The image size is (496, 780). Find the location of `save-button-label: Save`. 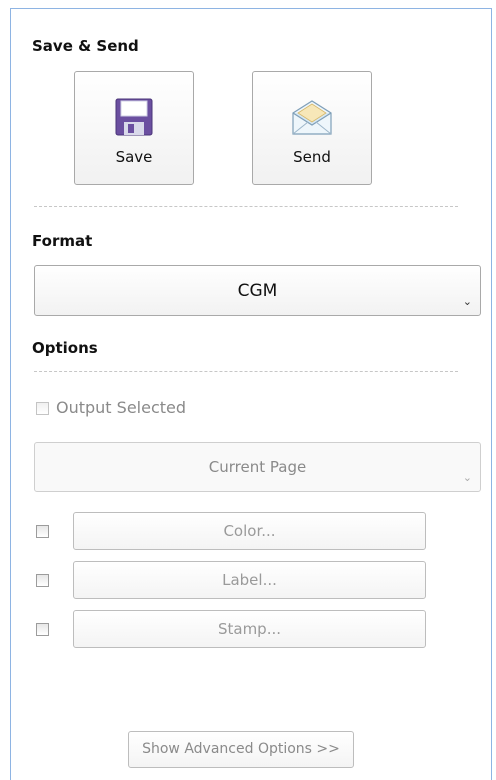

save-button-label: Save is located at coordinates (134, 157).